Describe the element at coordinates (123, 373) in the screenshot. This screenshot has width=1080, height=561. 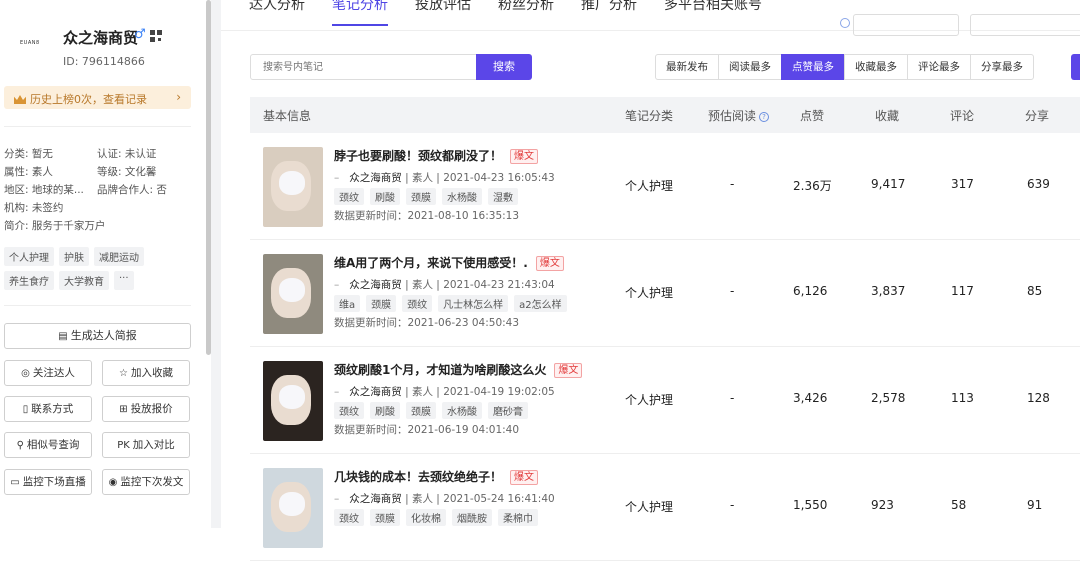
I see `star-icon: ☆` at that location.